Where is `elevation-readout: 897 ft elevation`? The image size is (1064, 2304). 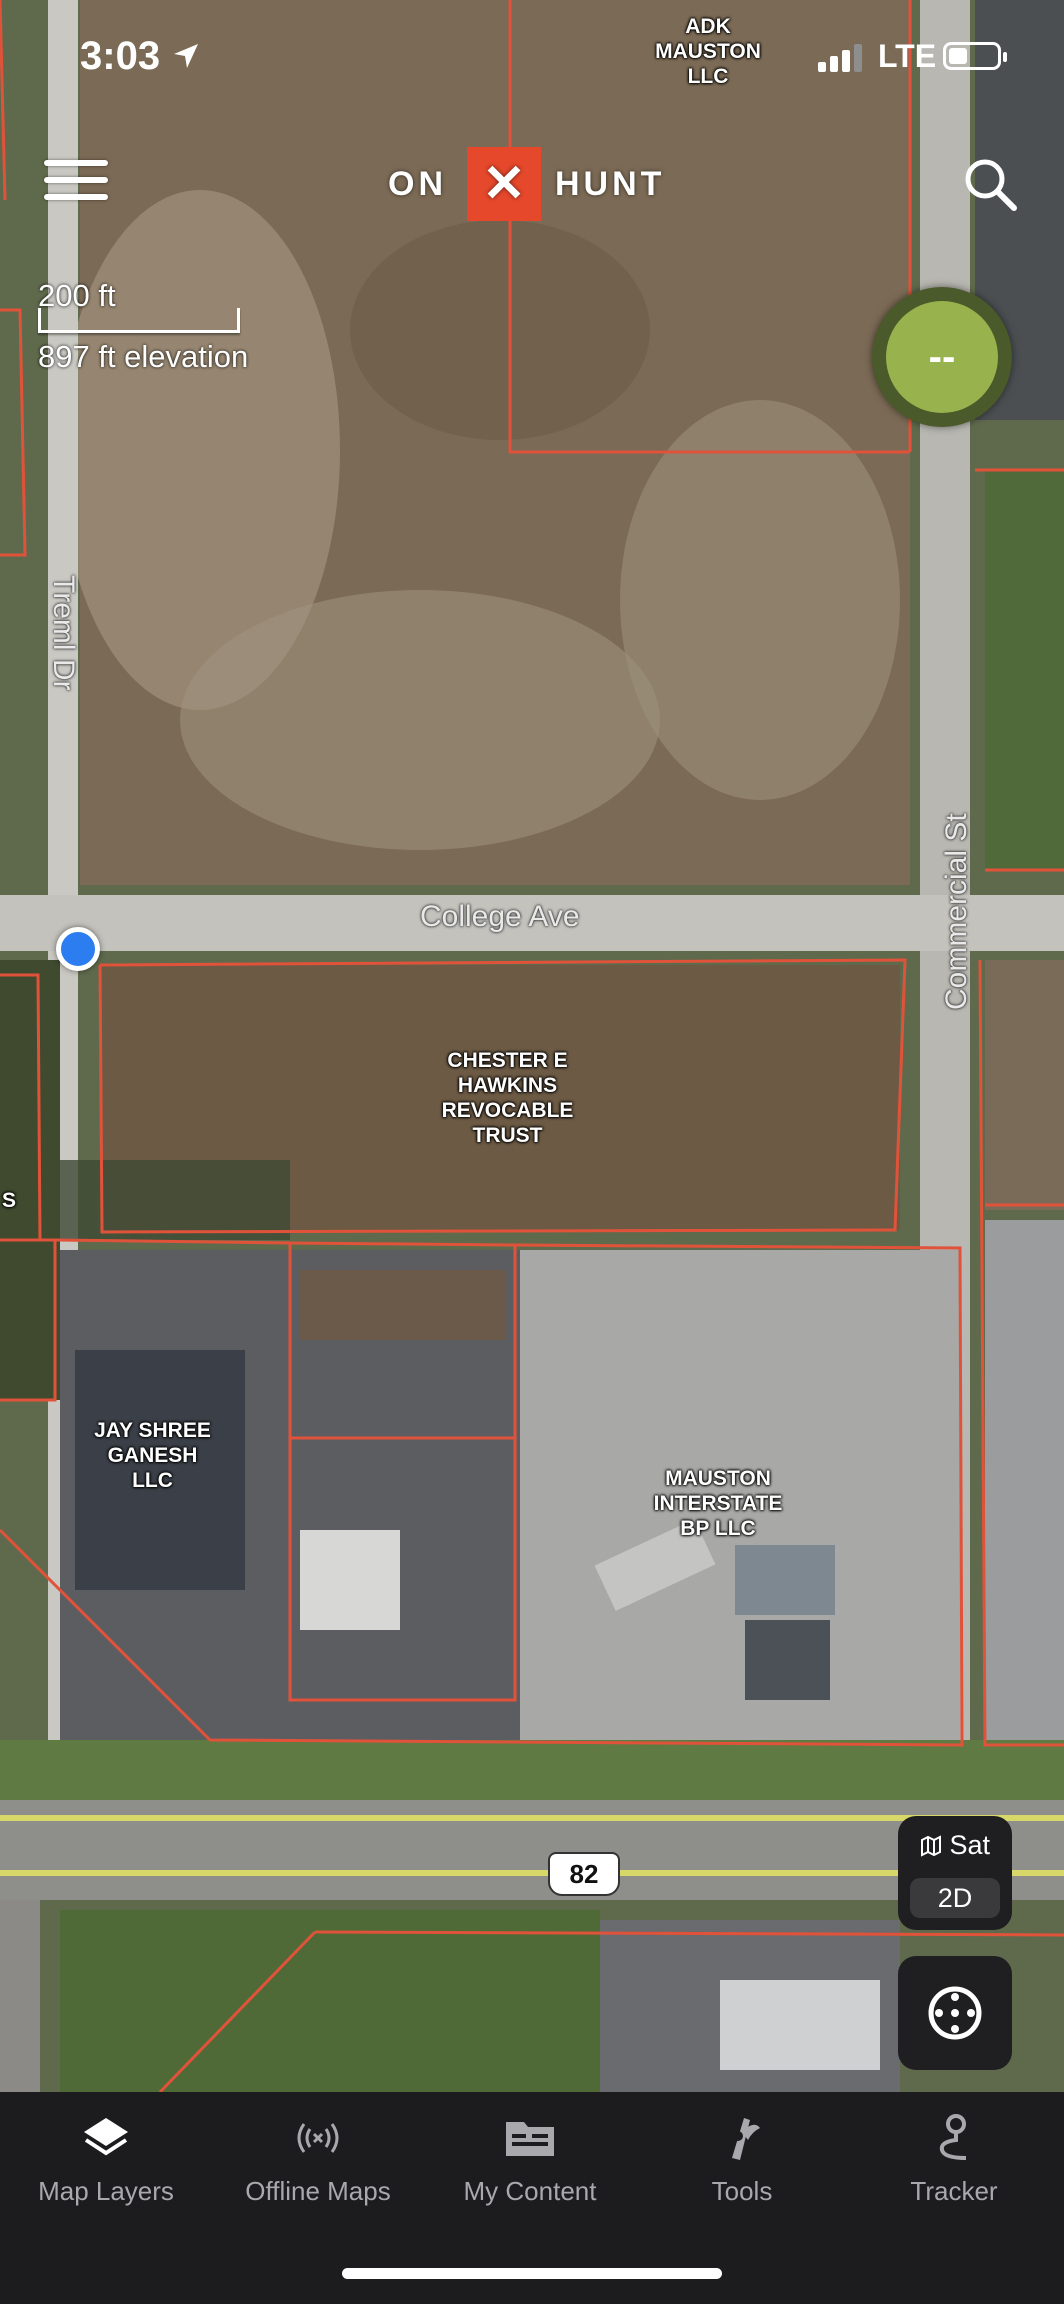
elevation-readout: 897 ft elevation is located at coordinates (143, 356).